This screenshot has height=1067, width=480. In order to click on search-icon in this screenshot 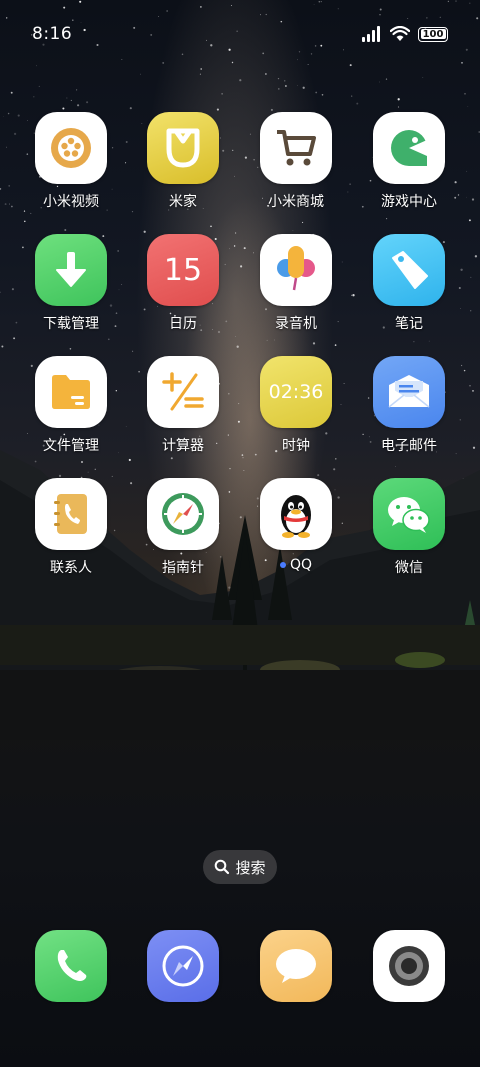, I will do `click(222, 867)`.